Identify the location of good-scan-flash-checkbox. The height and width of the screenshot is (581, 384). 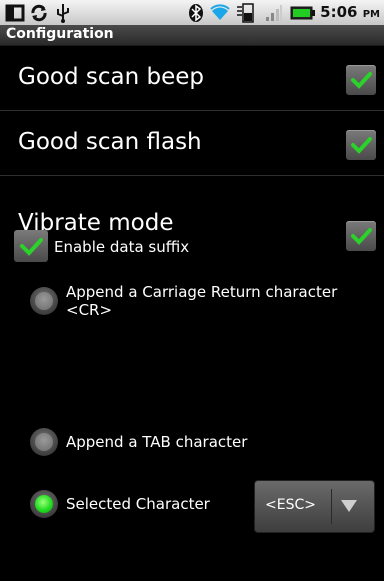
(361, 145).